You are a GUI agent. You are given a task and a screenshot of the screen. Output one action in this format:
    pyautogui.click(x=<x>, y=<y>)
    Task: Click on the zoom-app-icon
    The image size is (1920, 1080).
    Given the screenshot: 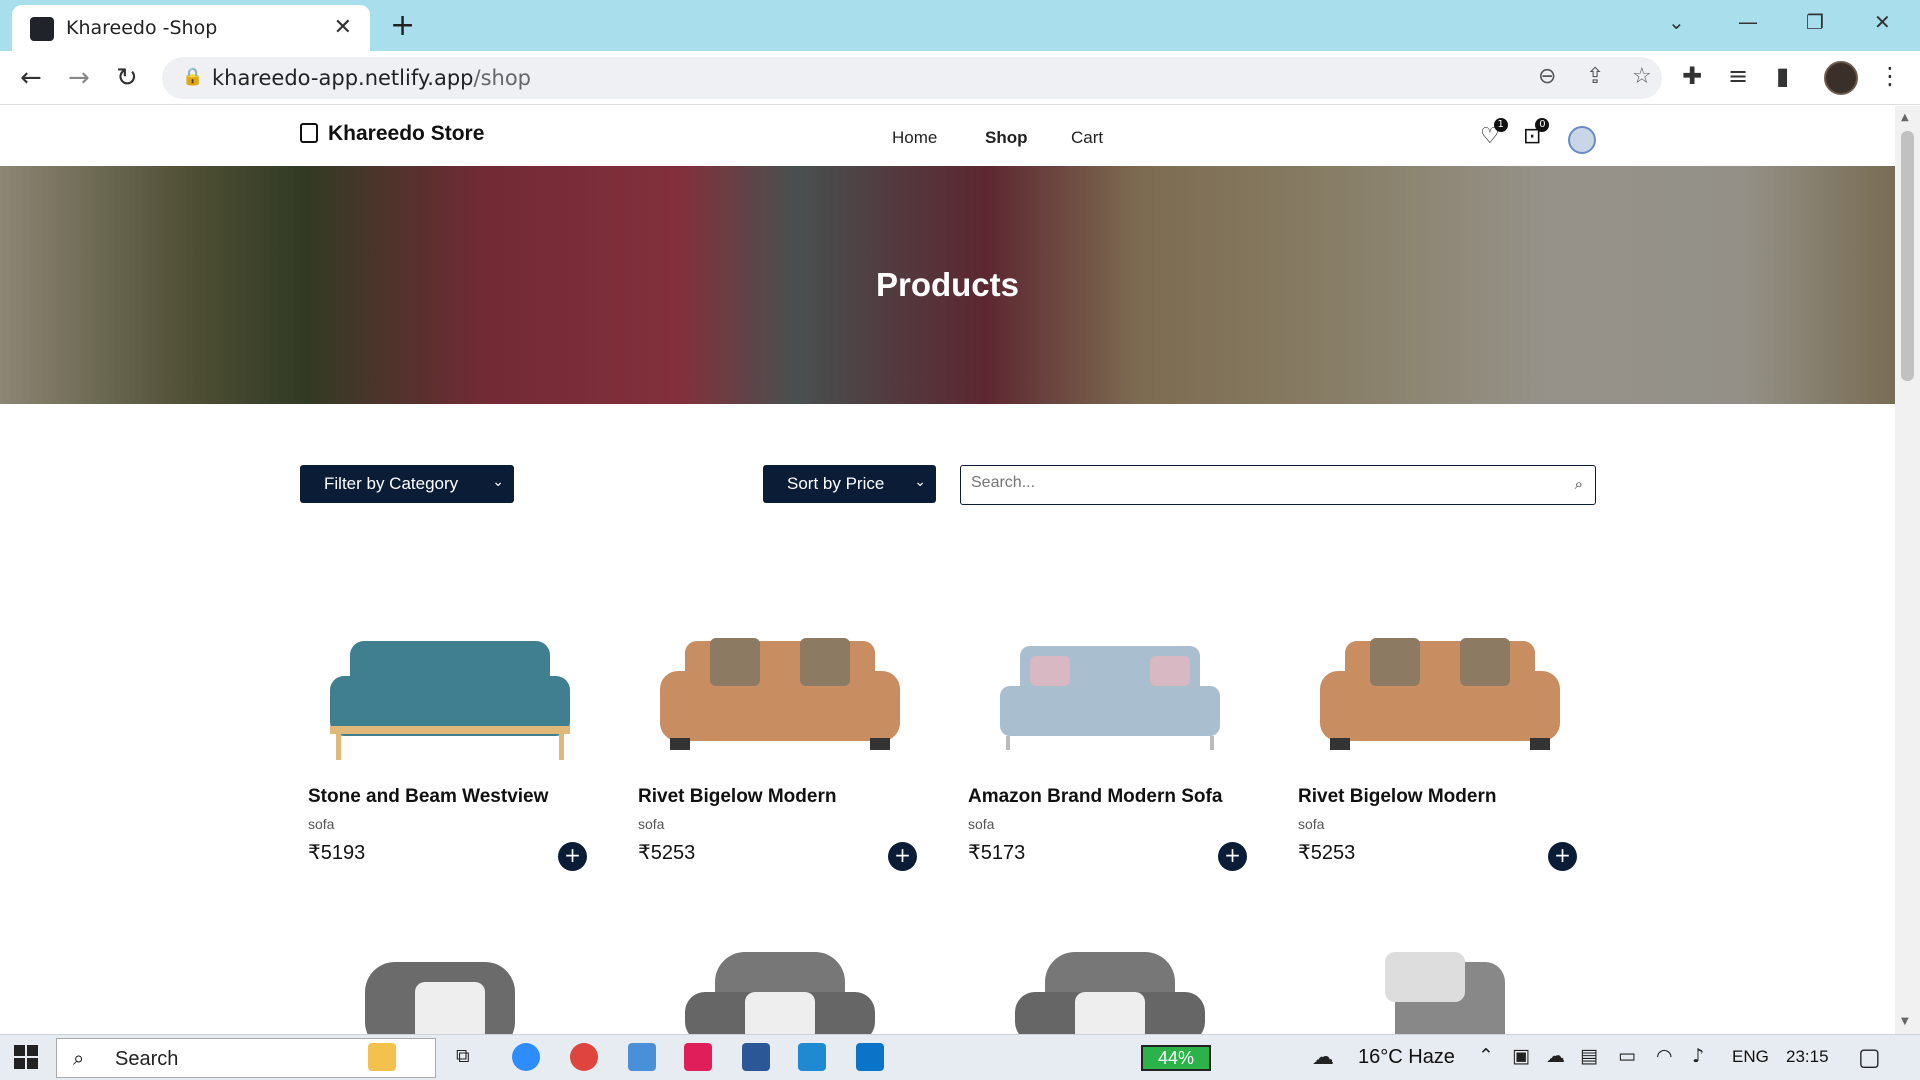 What is the action you would take?
    pyautogui.click(x=526, y=1057)
    